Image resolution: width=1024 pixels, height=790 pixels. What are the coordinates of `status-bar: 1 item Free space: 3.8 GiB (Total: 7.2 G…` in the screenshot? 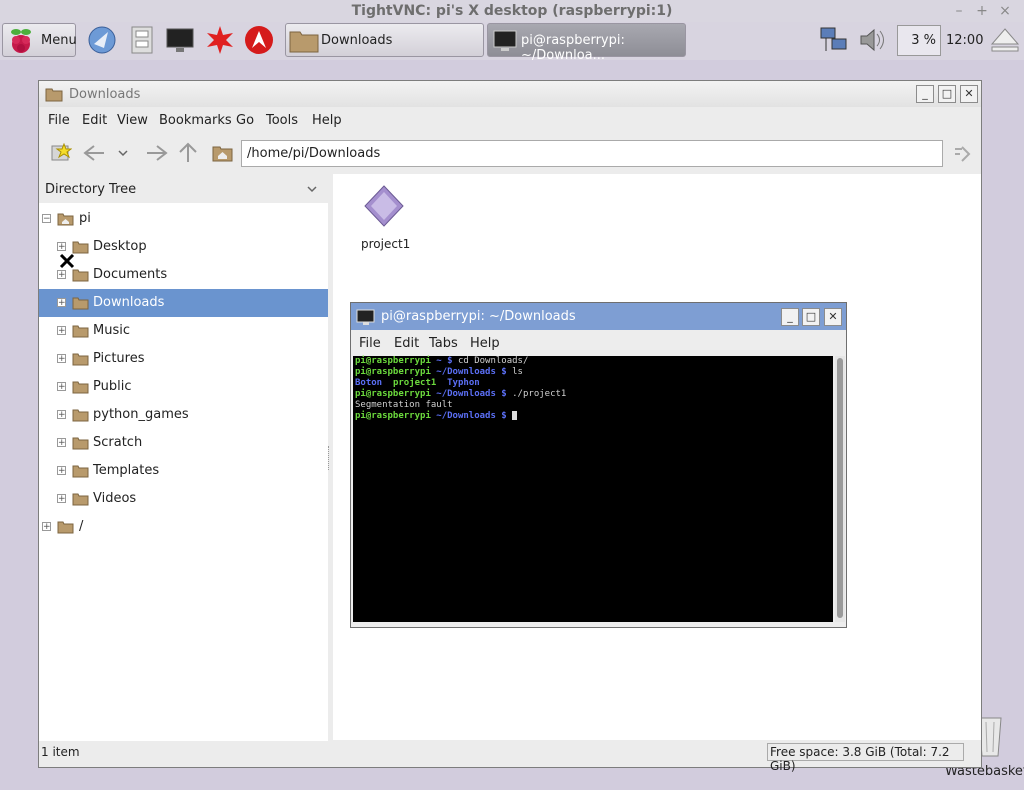 It's located at (510, 757).